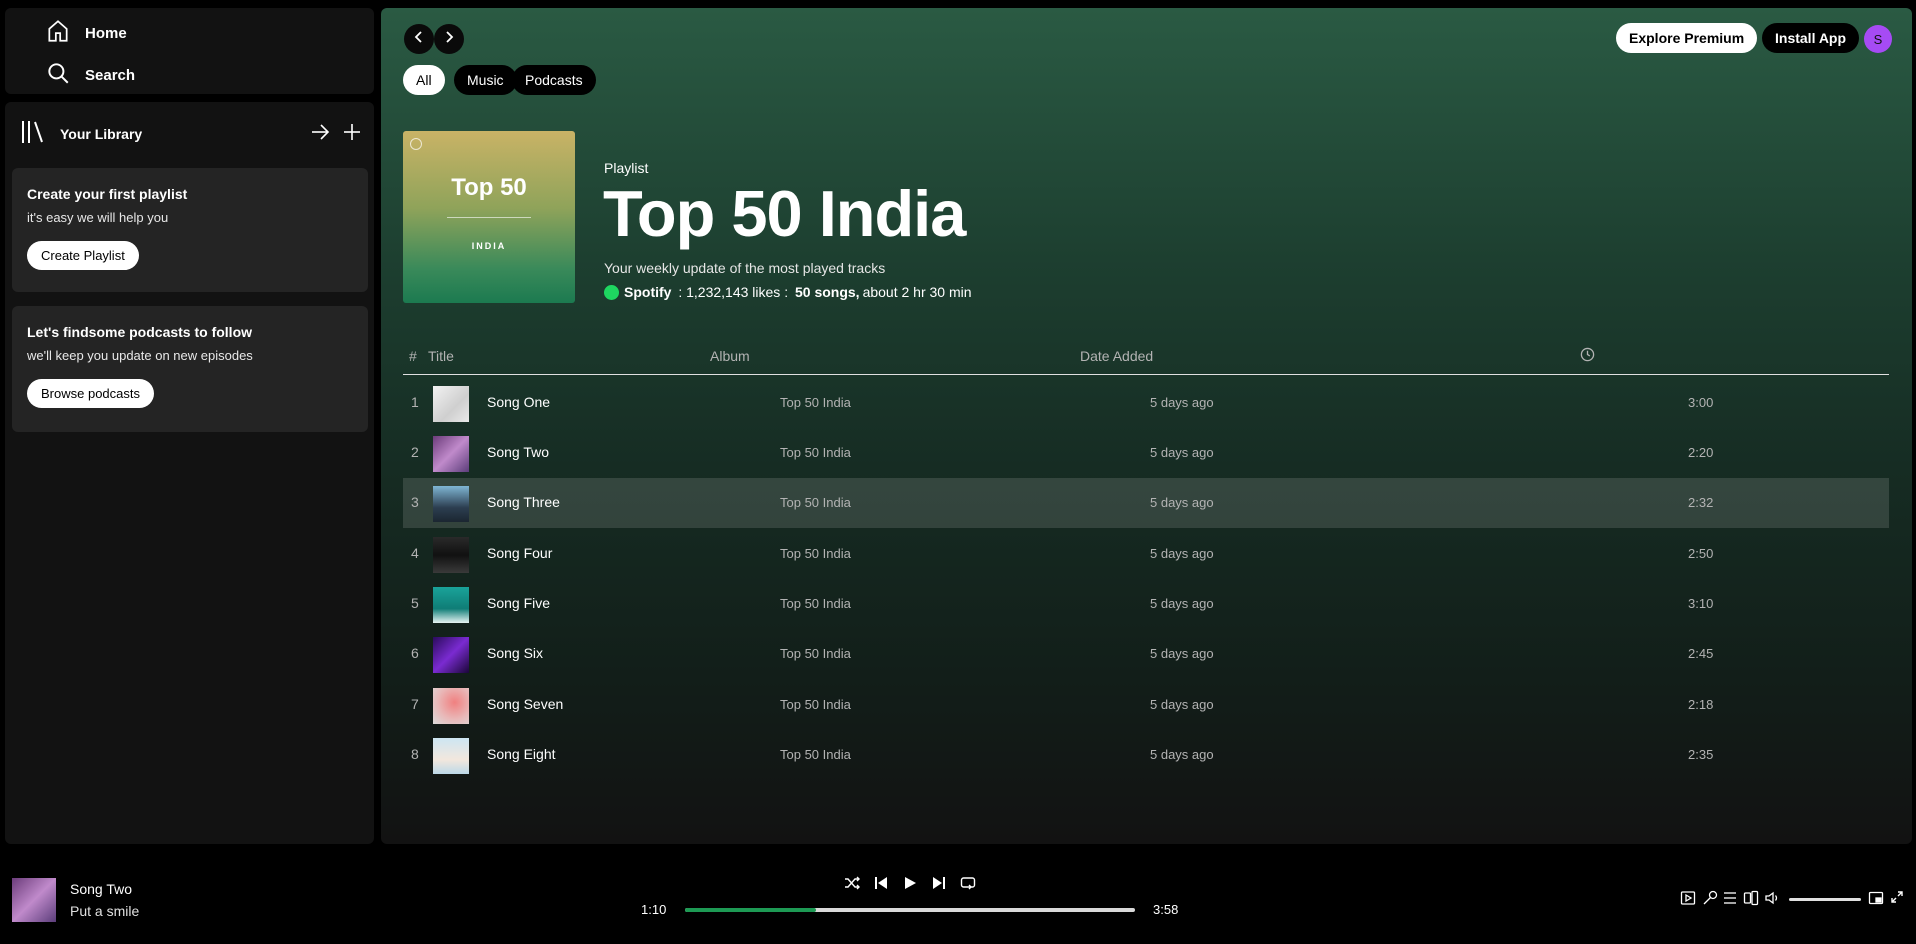 The height and width of the screenshot is (944, 1916). Describe the element at coordinates (958, 896) in the screenshot. I see `player-bar: Song Two Put a smile 1:10 3:58` at that location.